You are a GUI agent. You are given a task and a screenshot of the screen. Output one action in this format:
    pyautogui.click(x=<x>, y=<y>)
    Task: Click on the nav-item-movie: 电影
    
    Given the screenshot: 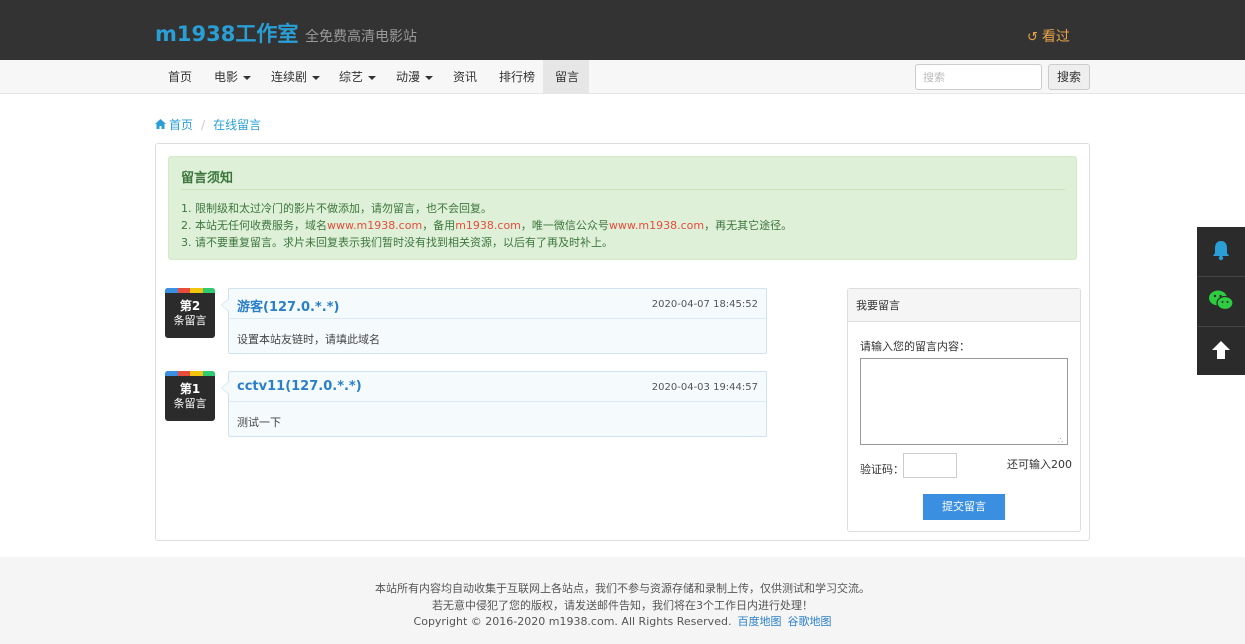 What is the action you would take?
    pyautogui.click(x=232, y=77)
    